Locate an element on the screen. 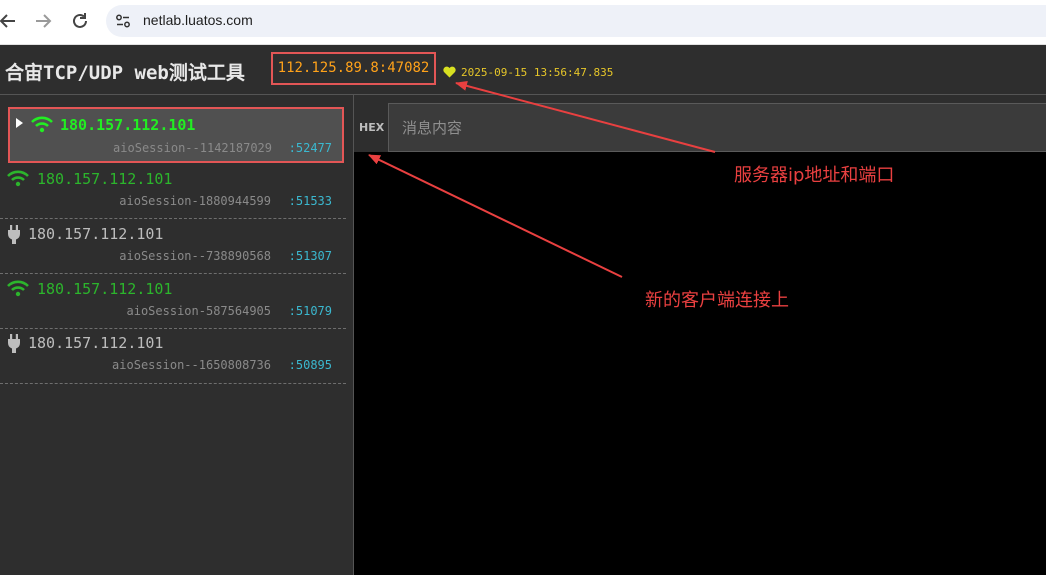 This screenshot has width=1046, height=575. site-settings-icon is located at coordinates (123, 21).